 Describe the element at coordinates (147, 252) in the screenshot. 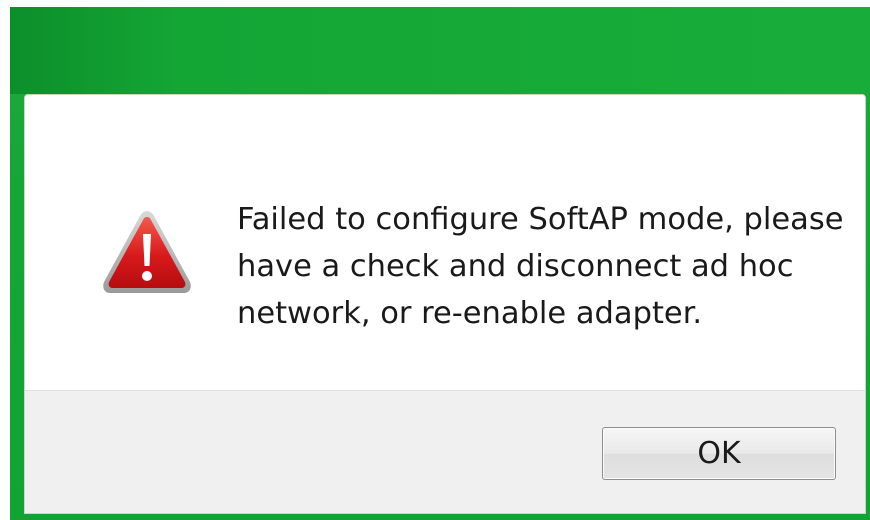

I see `warning-icon` at that location.